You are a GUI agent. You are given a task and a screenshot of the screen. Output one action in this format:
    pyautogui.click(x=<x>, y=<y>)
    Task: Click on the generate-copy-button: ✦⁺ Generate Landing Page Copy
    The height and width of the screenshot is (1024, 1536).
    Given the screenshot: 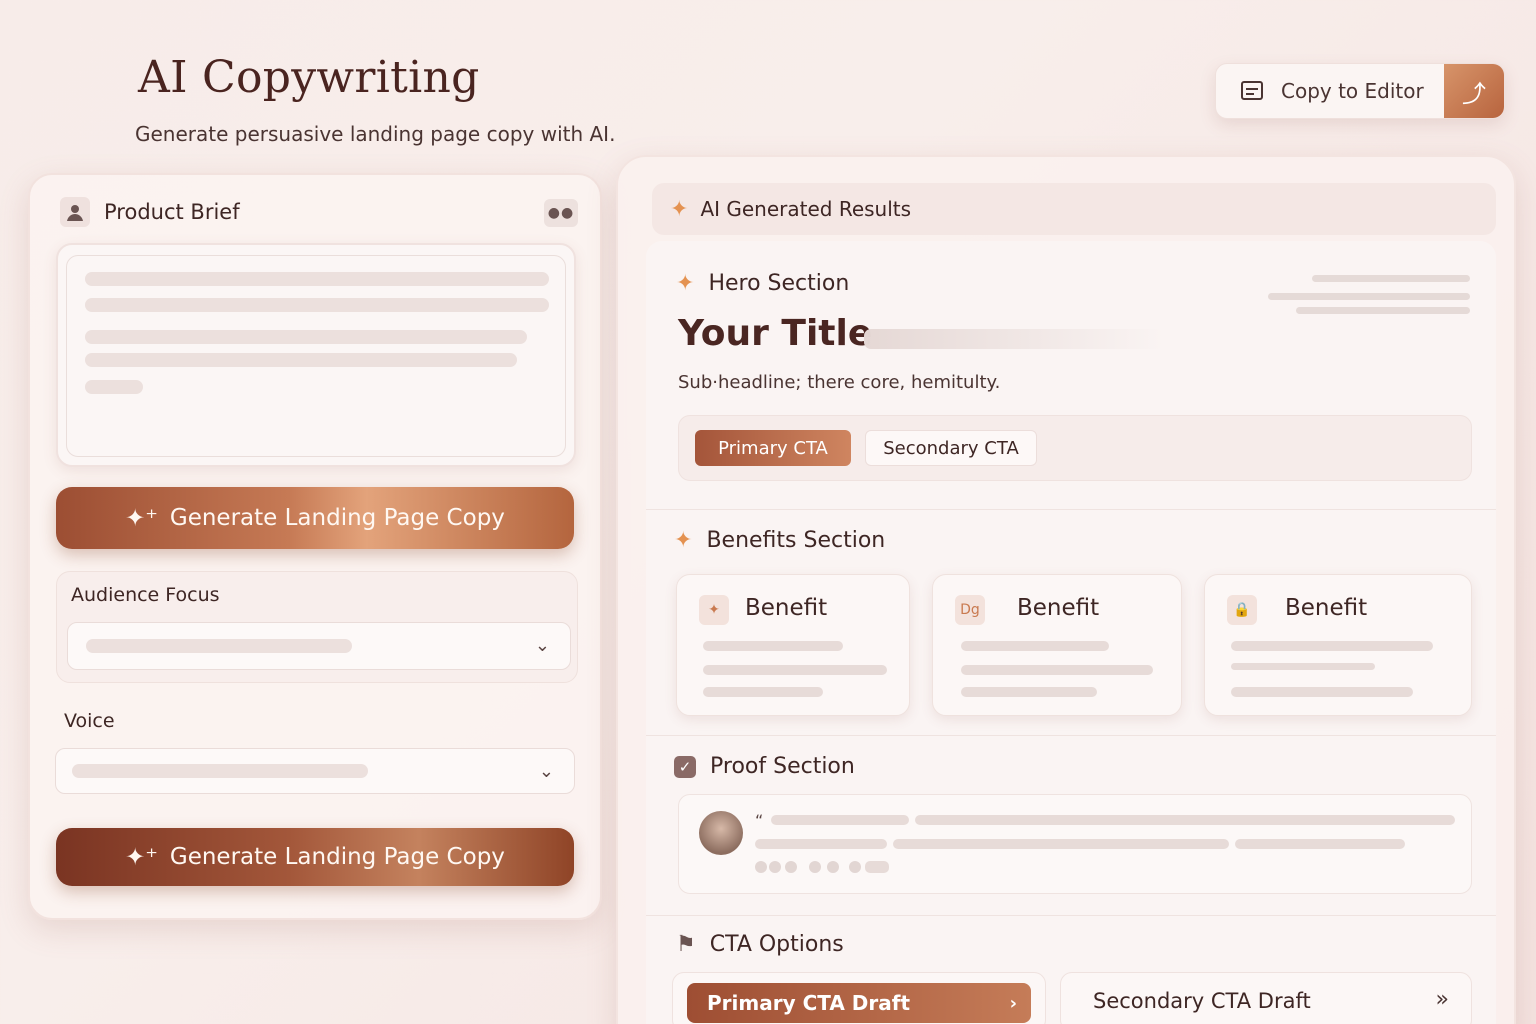 What is the action you would take?
    pyautogui.click(x=315, y=518)
    